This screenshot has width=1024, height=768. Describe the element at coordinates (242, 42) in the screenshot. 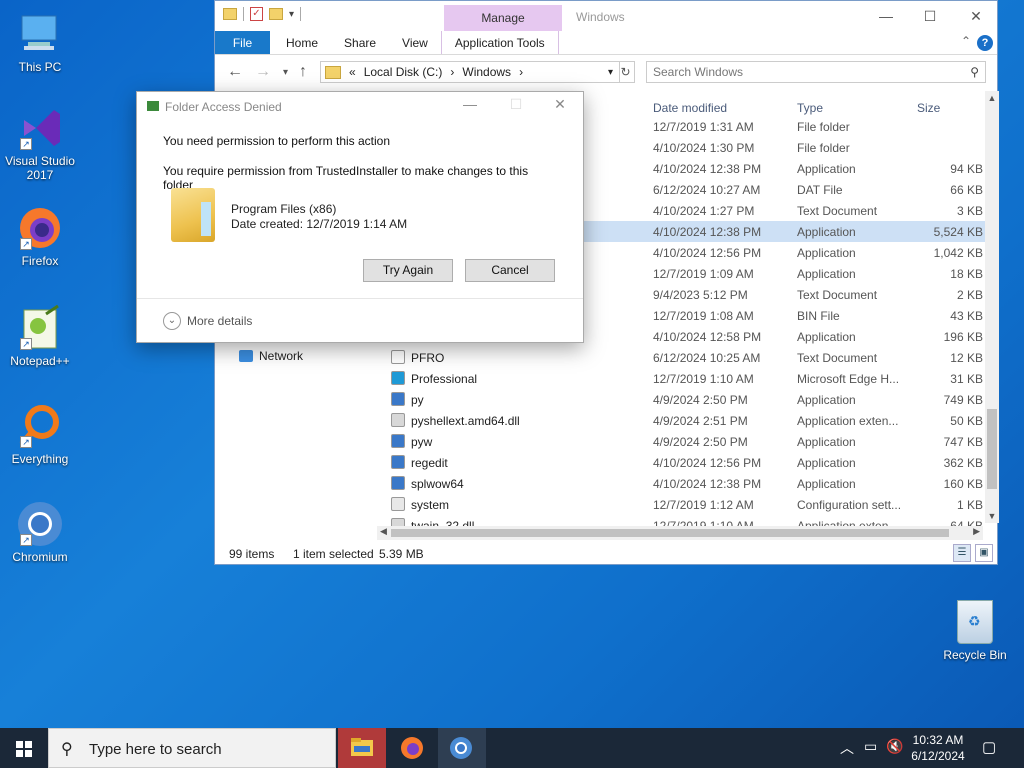

I see `tab-file: File` at that location.